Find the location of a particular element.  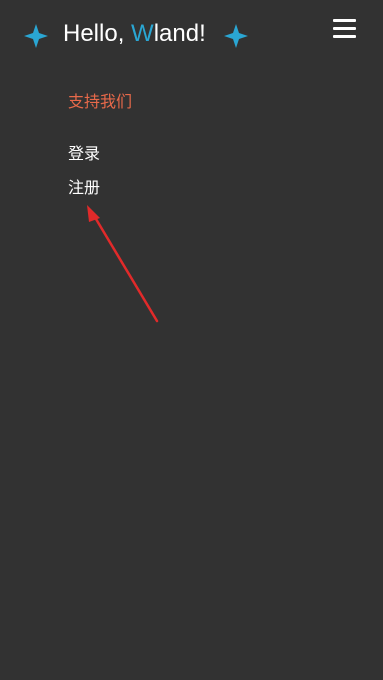

register-link: 注册 is located at coordinates (84, 188).